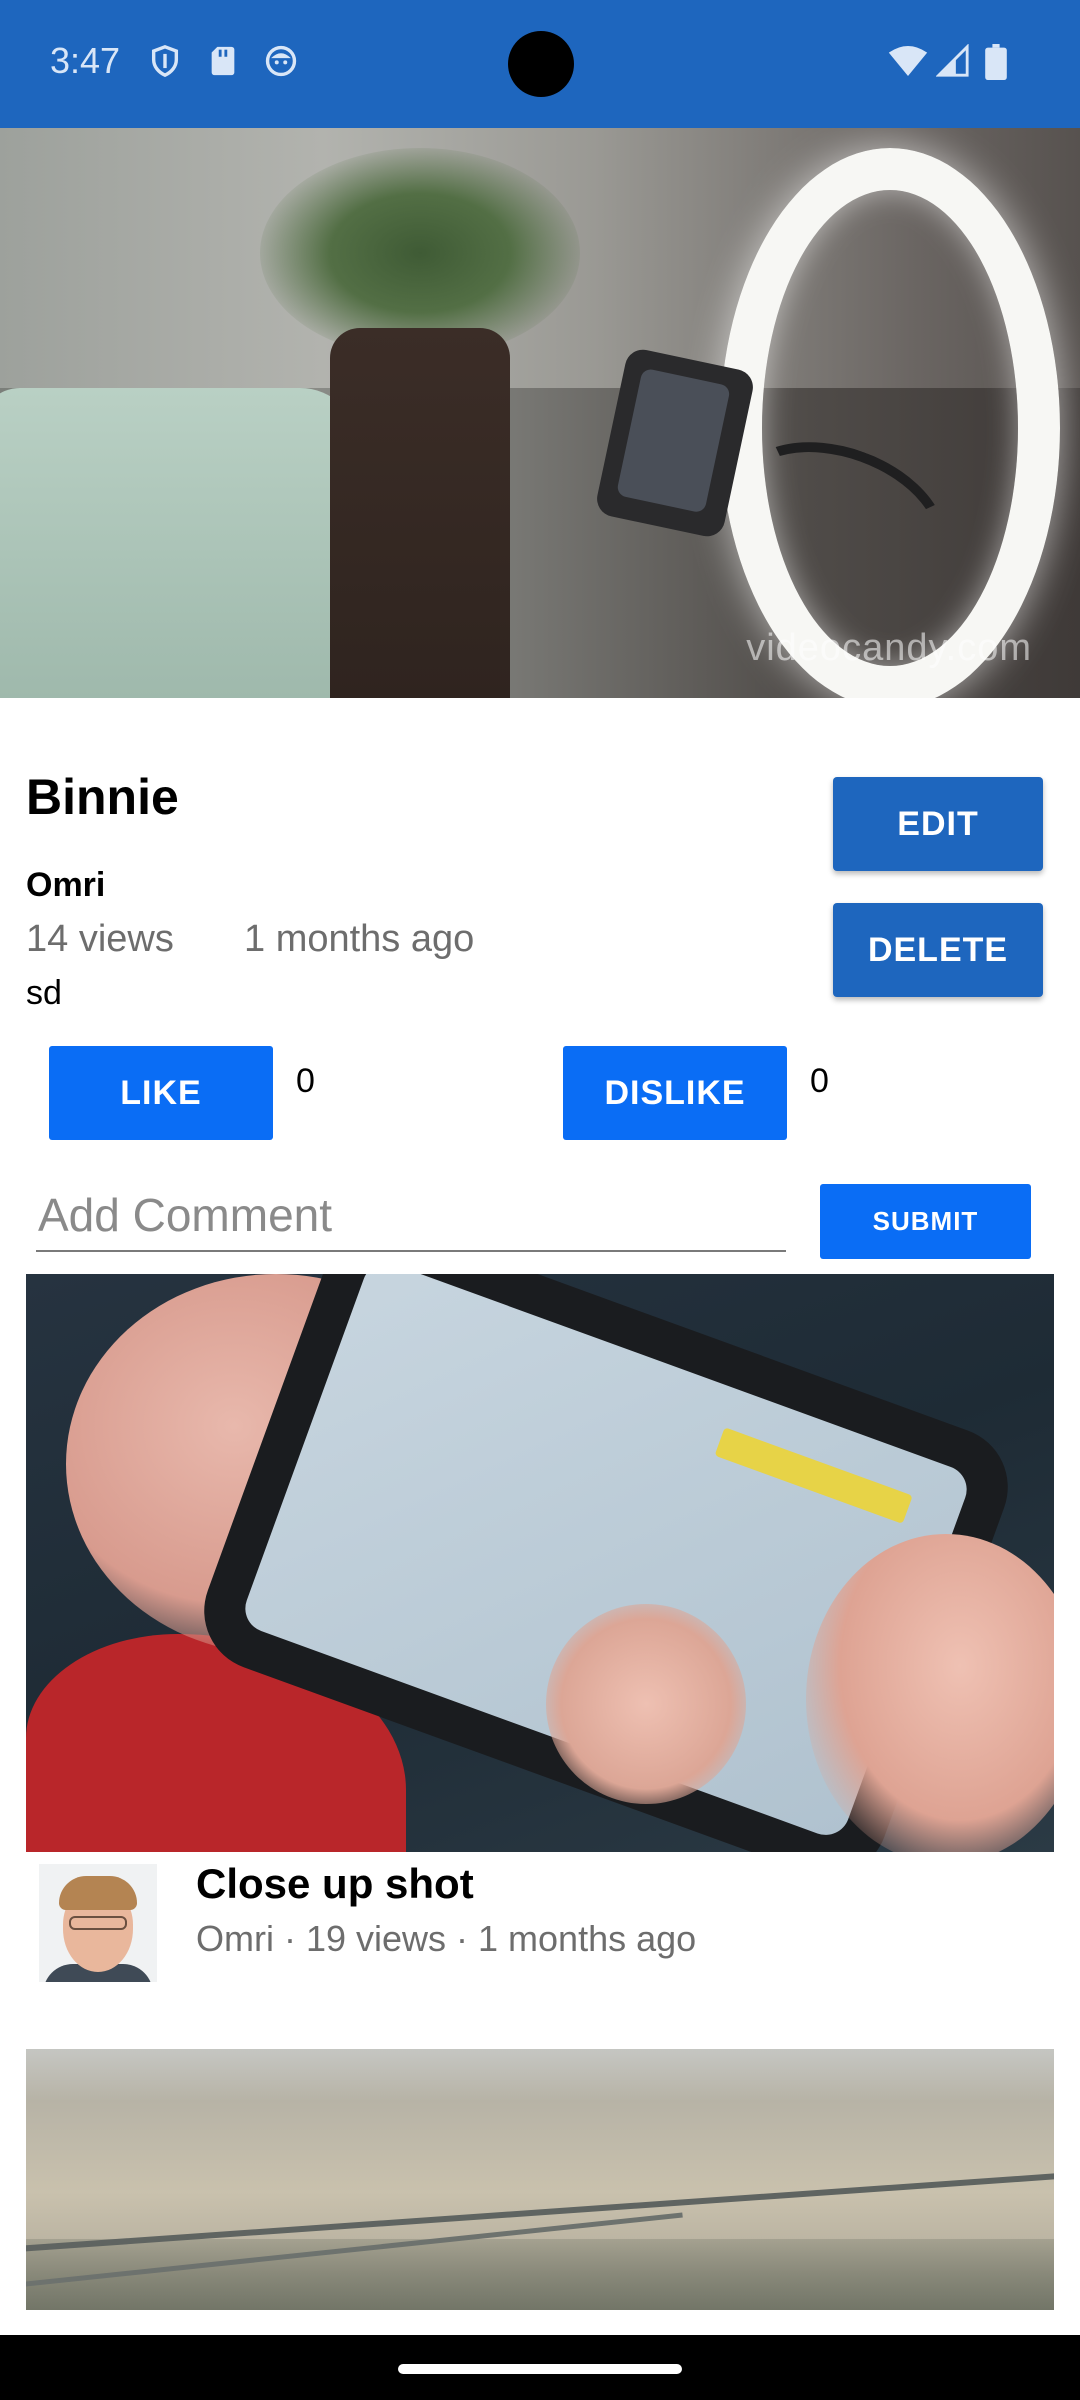 The height and width of the screenshot is (2400, 1080). Describe the element at coordinates (223, 61) in the screenshot. I see `sd-card-icon` at that location.